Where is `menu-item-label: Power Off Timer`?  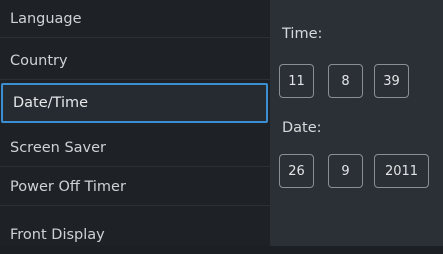 menu-item-label: Power Off Timer is located at coordinates (68, 186).